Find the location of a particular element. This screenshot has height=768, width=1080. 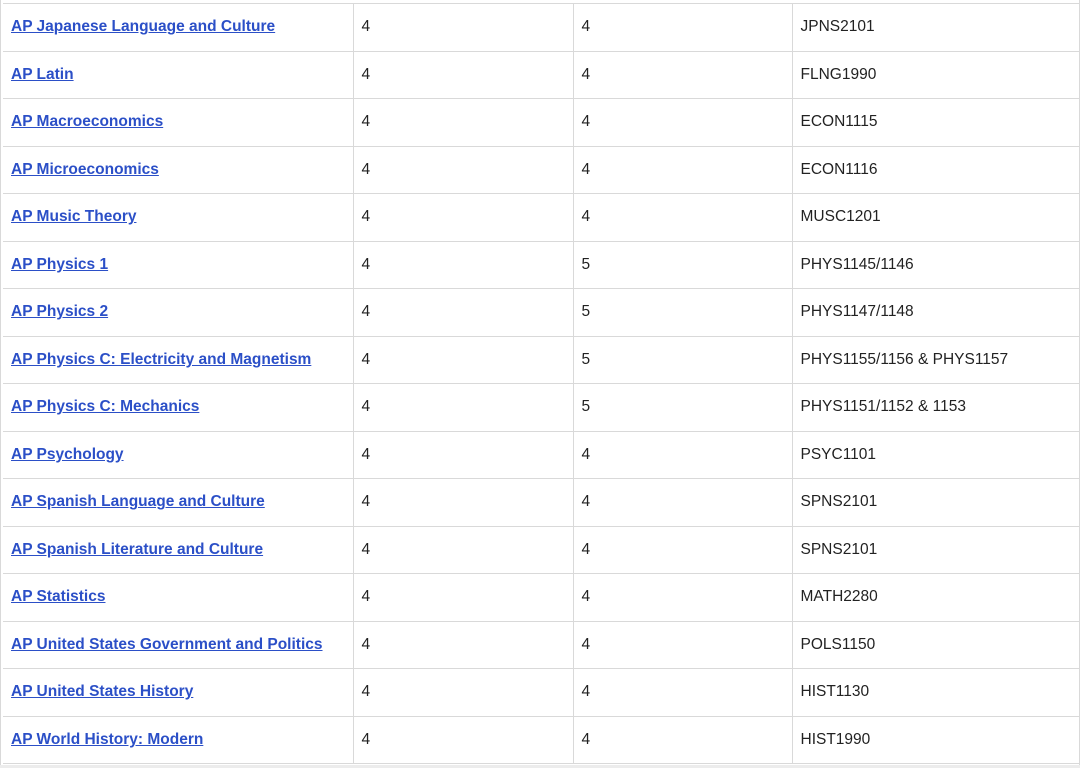

course-cell: AP Microeconomics is located at coordinates (178, 169).